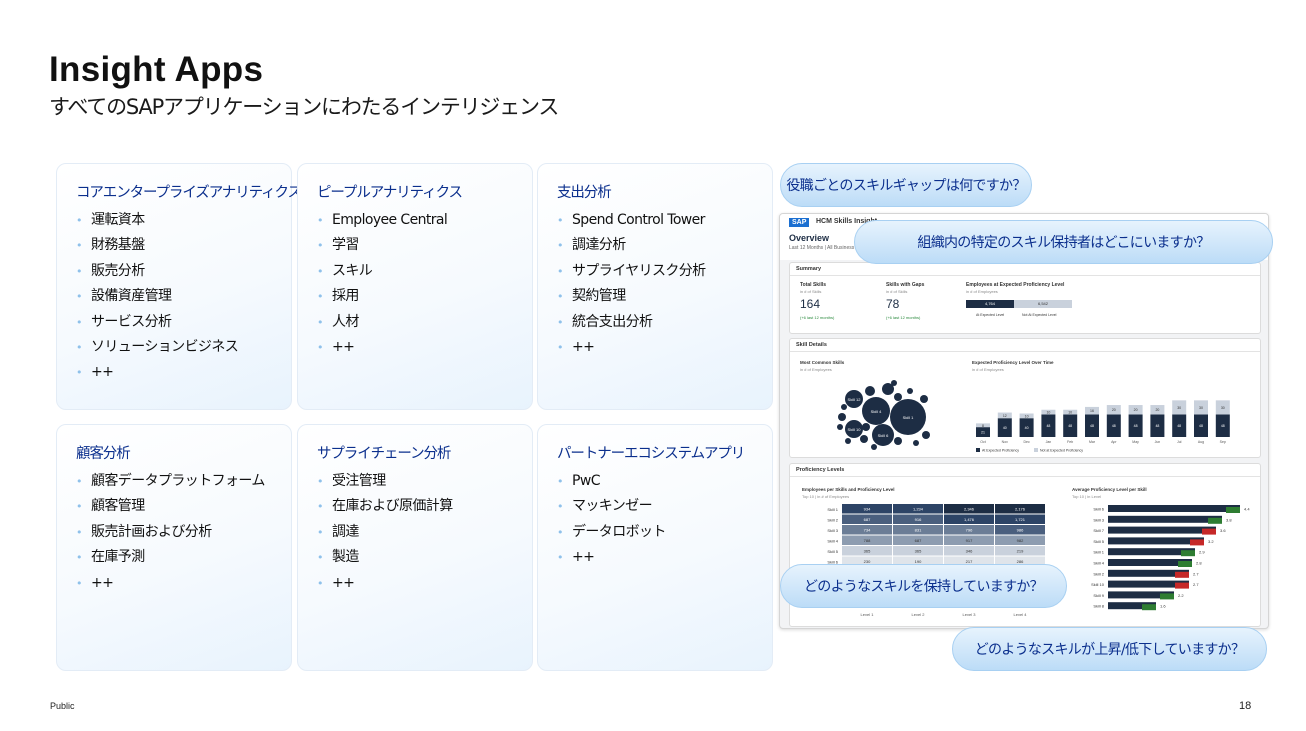  I want to click on month-tick-label: Jun, so click(1158, 442).